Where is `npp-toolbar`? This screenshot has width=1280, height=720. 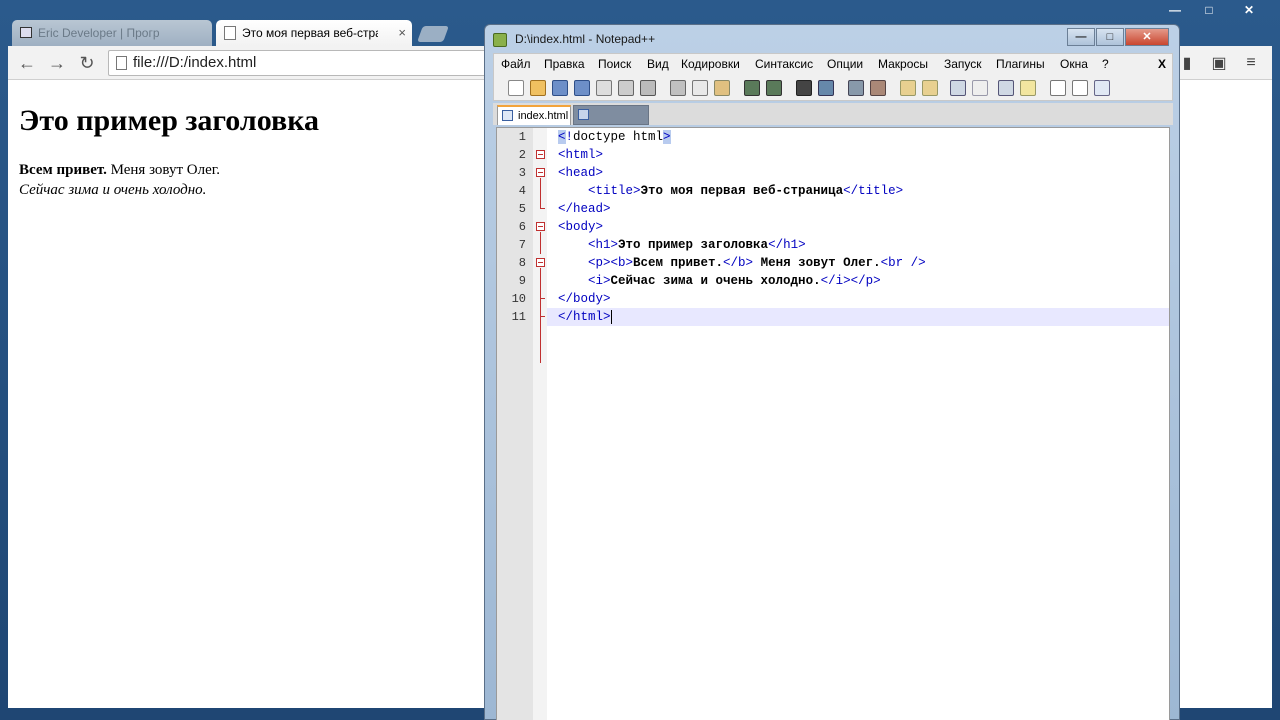 npp-toolbar is located at coordinates (833, 88).